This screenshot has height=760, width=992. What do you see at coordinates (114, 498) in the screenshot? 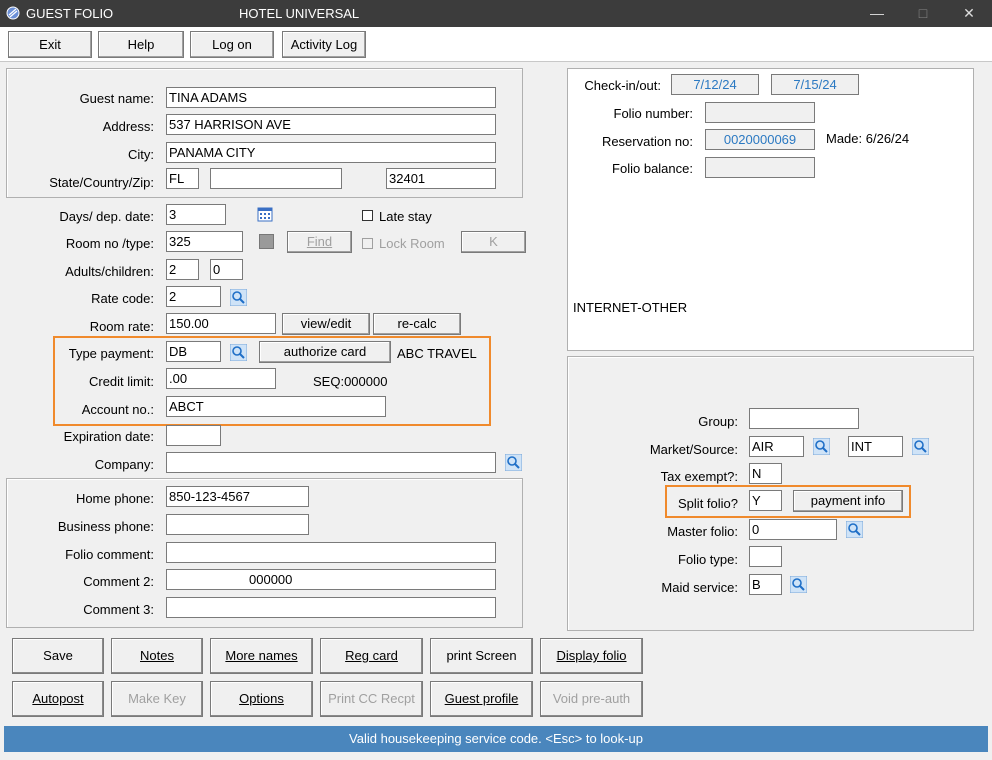
I see `home-phone-label: Home phone:` at bounding box center [114, 498].